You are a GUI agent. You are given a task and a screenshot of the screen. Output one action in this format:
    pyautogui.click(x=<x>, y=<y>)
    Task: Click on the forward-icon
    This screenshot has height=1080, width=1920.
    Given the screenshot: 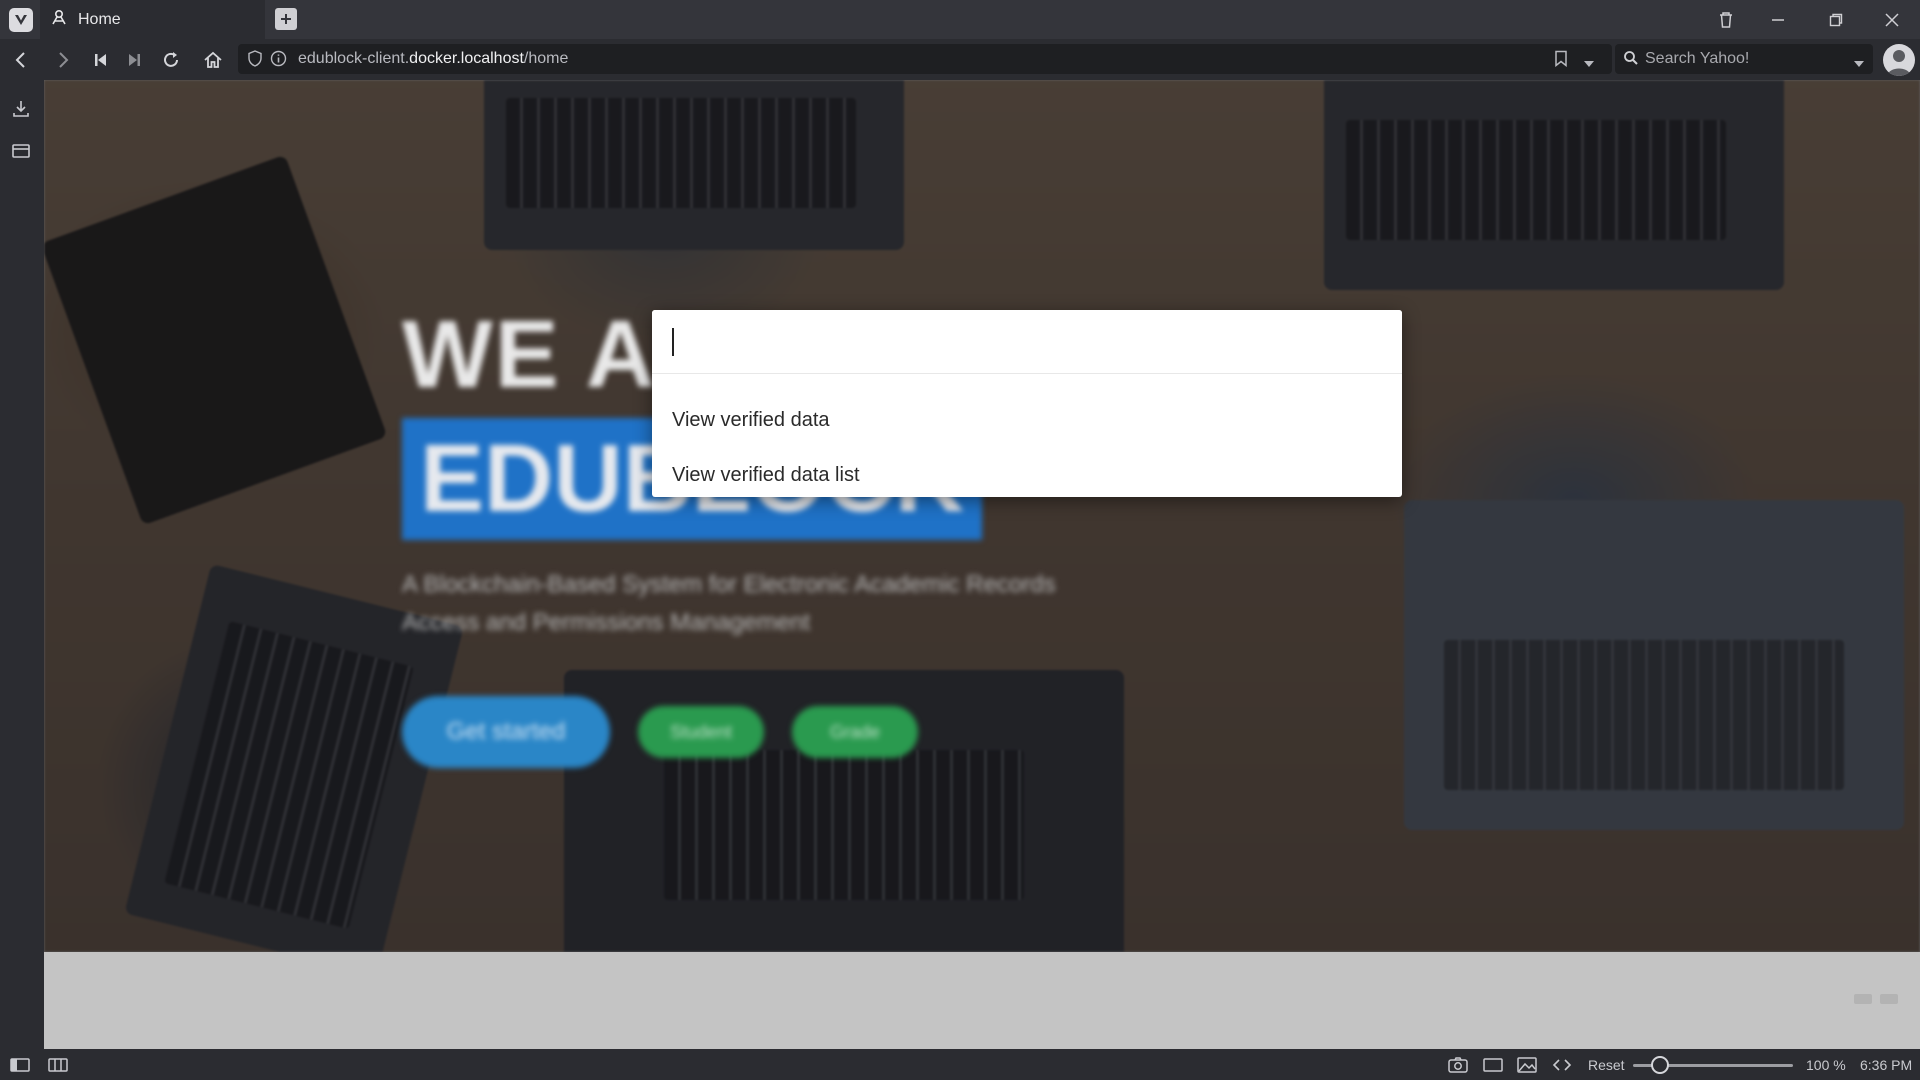 What is the action you would take?
    pyautogui.click(x=63, y=60)
    